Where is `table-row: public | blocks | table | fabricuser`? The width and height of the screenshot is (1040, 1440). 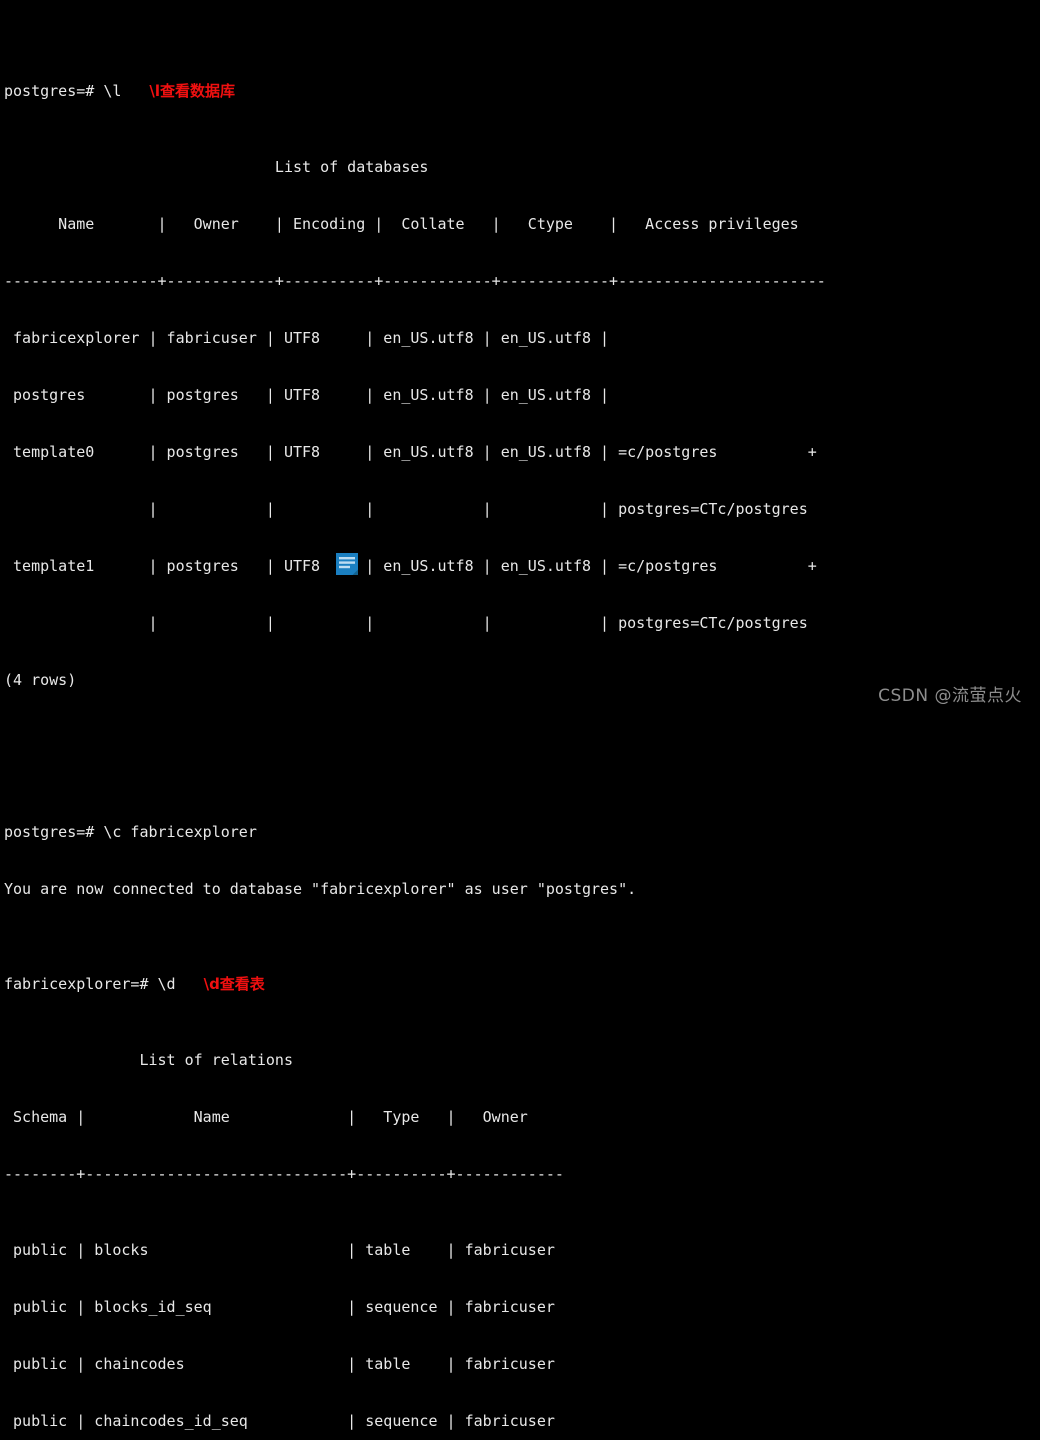
table-row: public | blocks | table | fabricuser is located at coordinates (279, 1250).